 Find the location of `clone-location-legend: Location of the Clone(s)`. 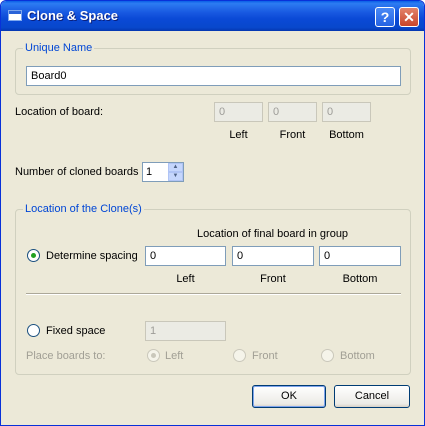

clone-location-legend: Location of the Clone(s) is located at coordinates (83, 209).